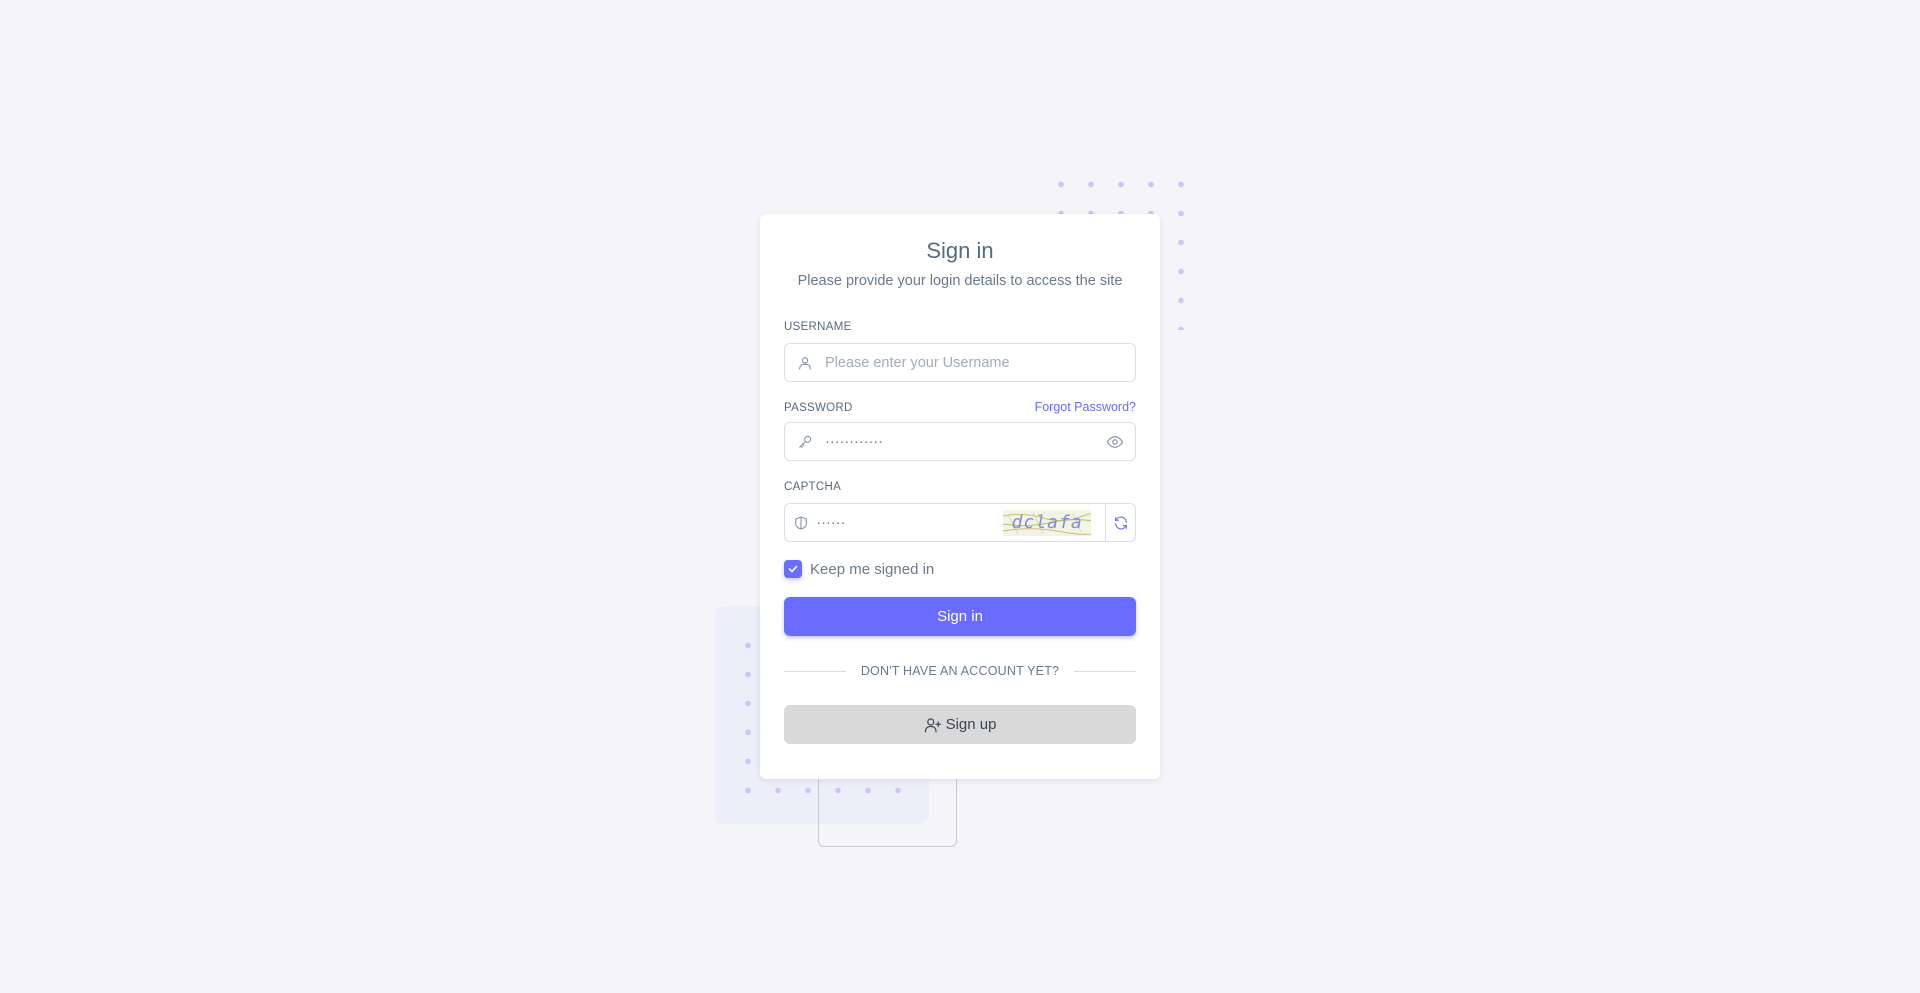  I want to click on password-label-row: PASSWORD Forgot Password?, so click(960, 407).